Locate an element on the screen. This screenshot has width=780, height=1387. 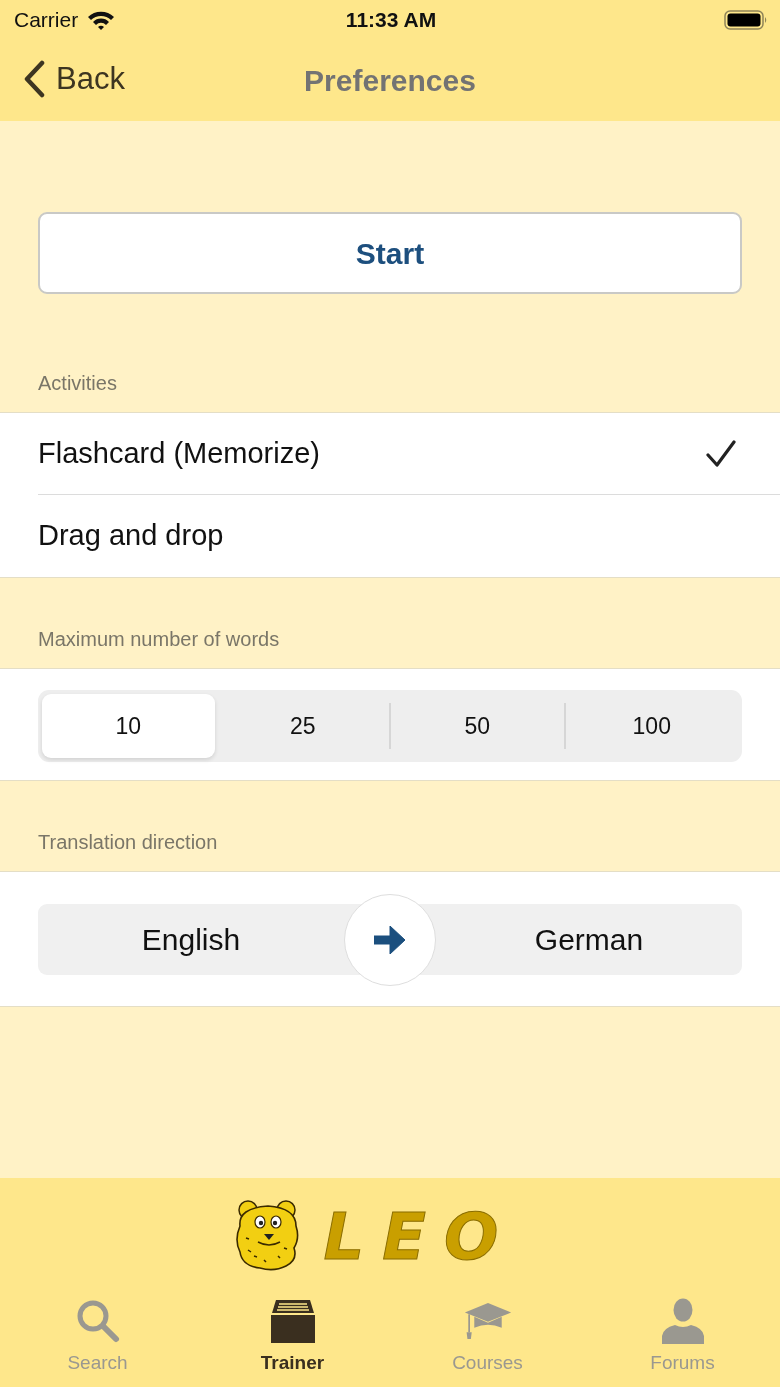
target-language: German is located at coordinates (589, 940).